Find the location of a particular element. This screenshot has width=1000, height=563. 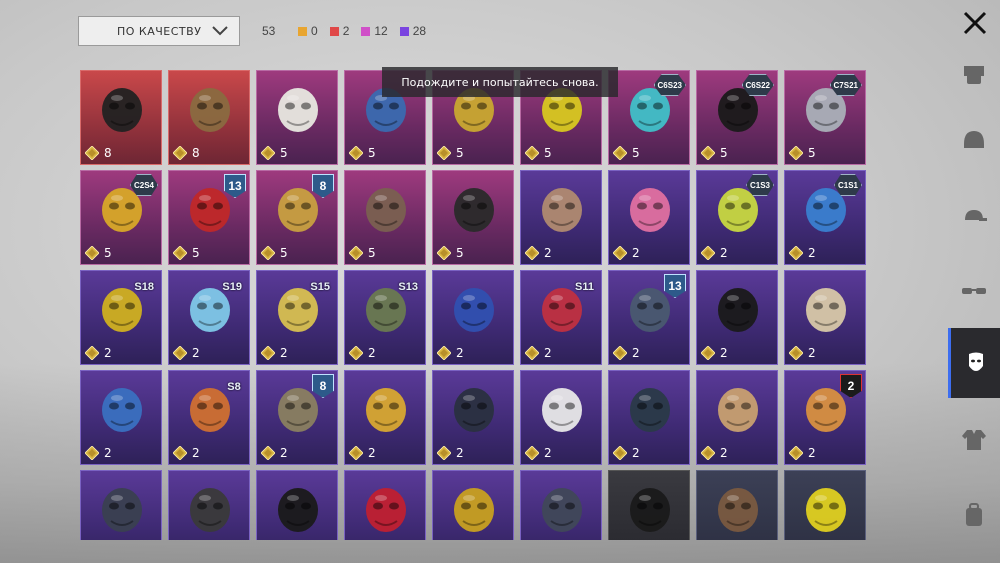

item-card: 13 5 is located at coordinates (209, 217).